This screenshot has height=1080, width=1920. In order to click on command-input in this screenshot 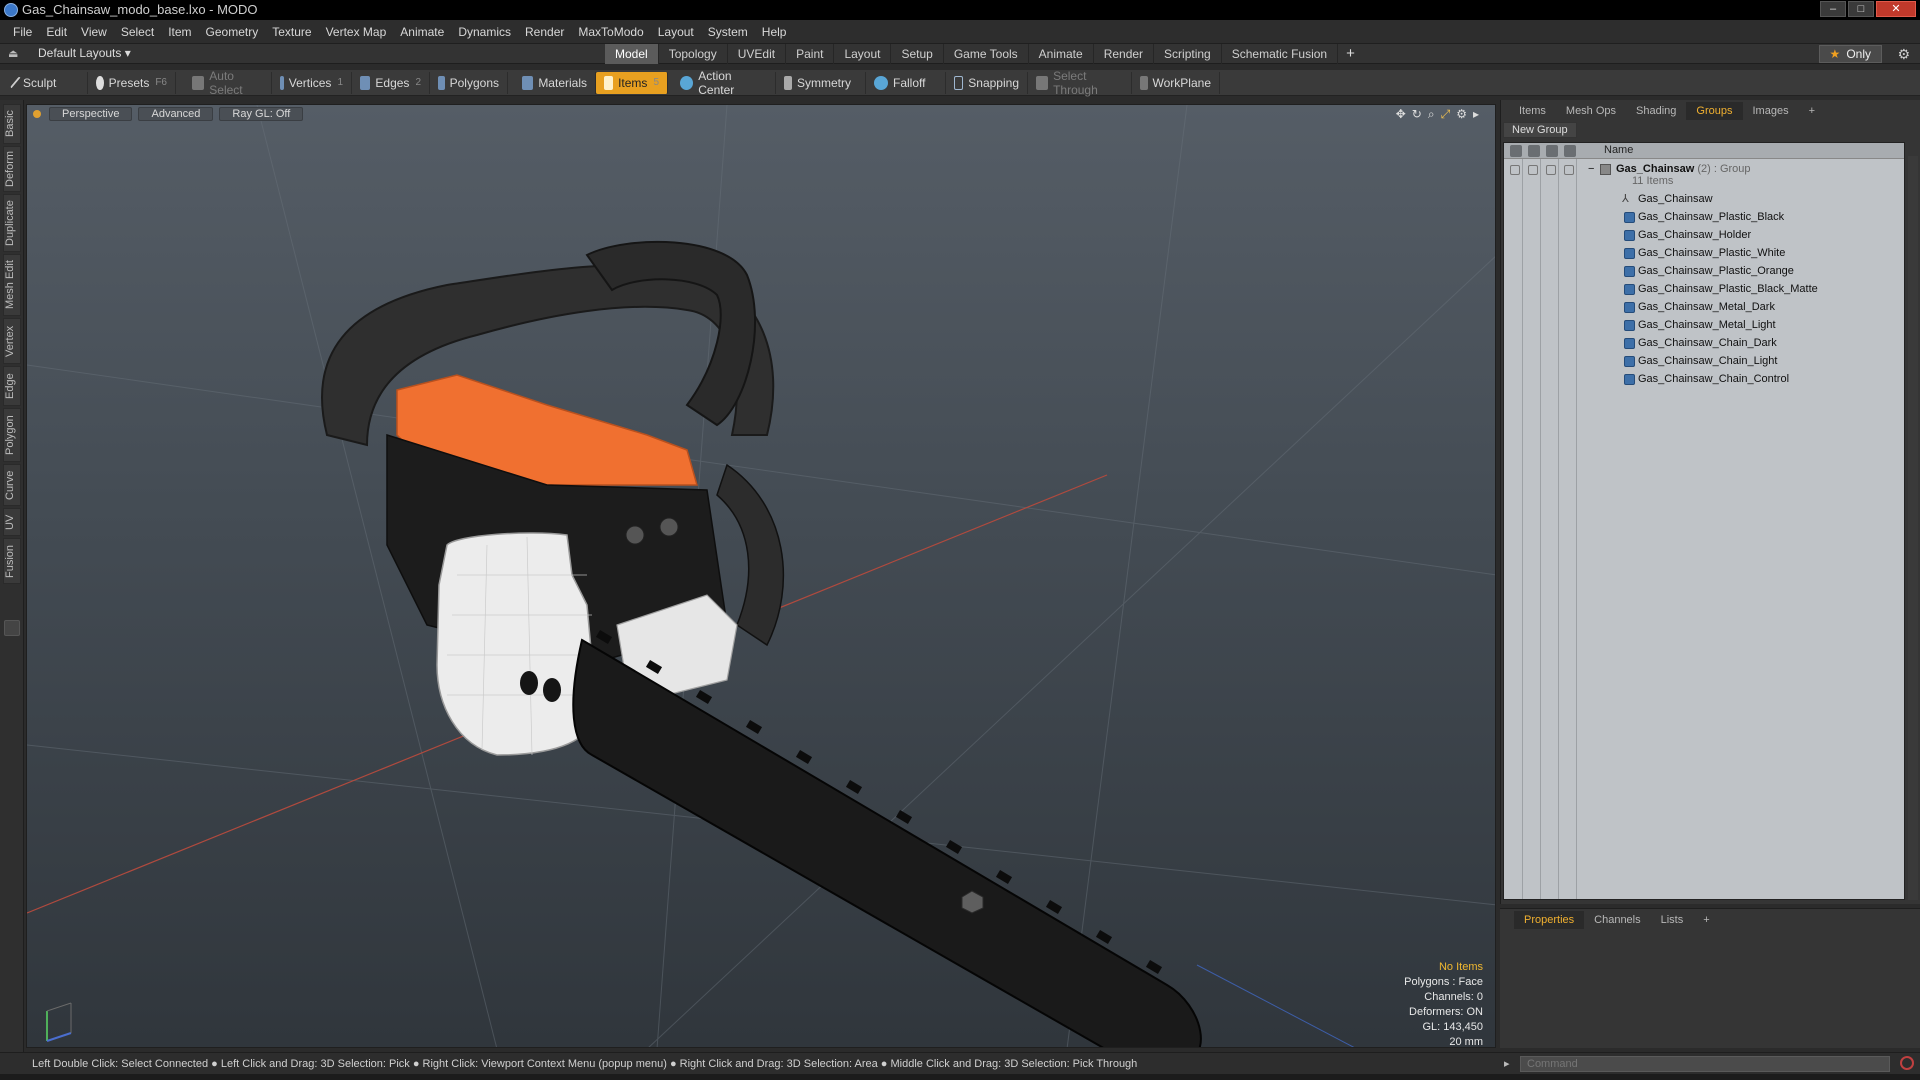, I will do `click(1705, 1064)`.